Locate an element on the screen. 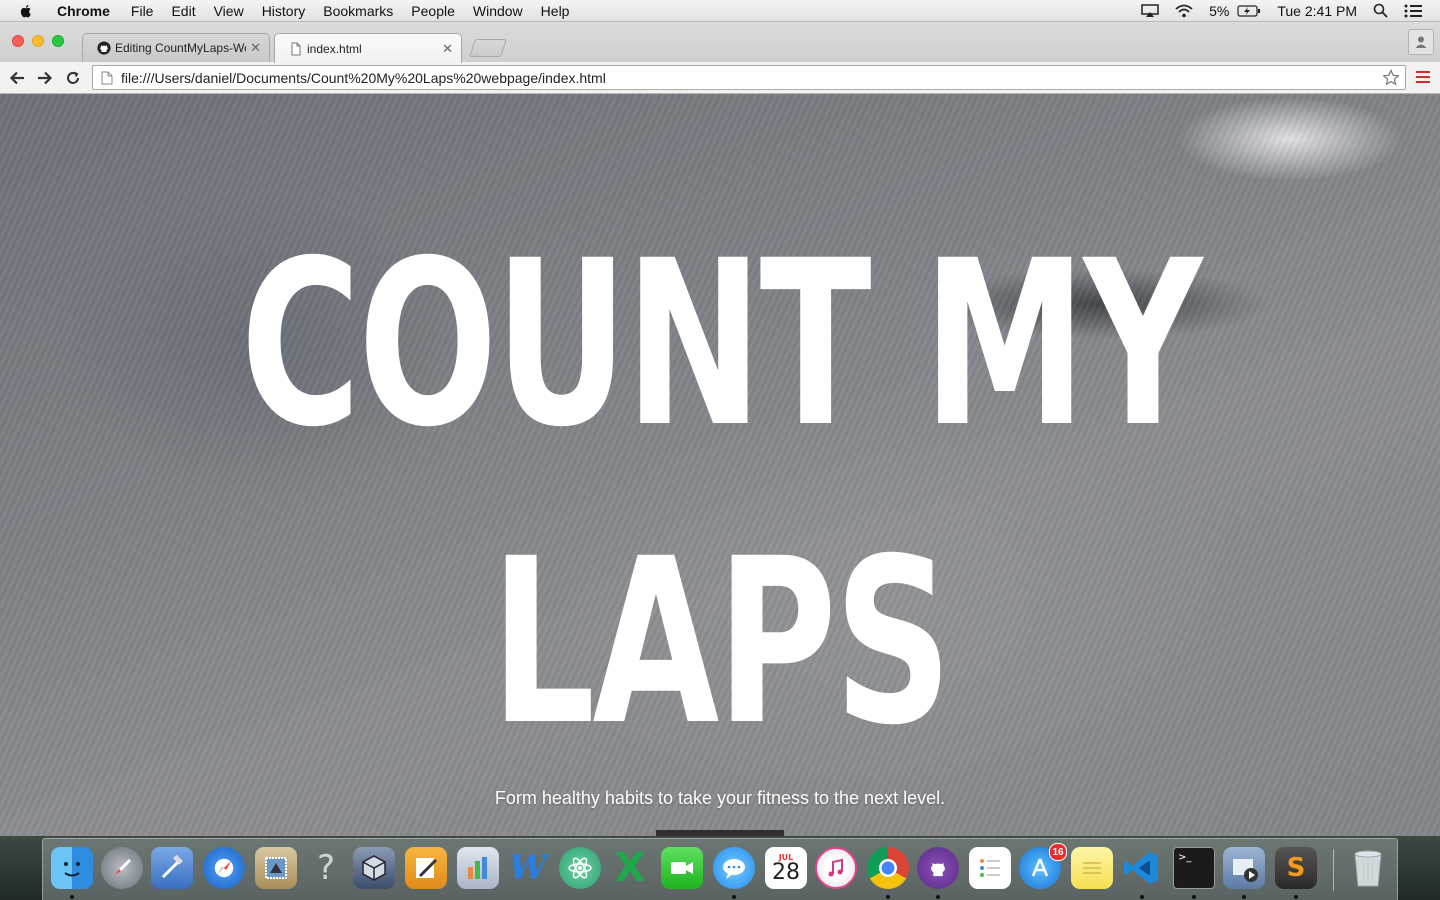 The image size is (1440, 900). menu-history: History is located at coordinates (284, 11).